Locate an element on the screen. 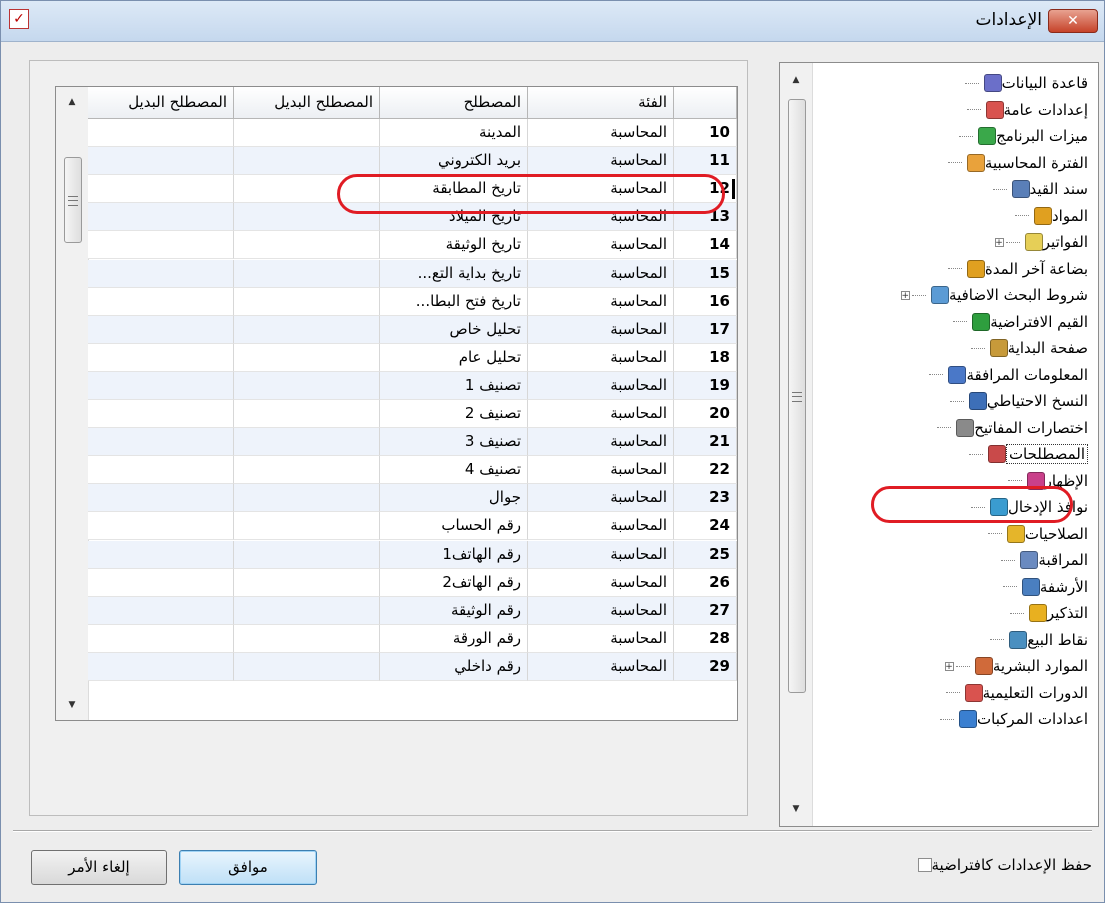  table-row: تاريخ المطابقة المحاسبة 12 is located at coordinates (412, 189).